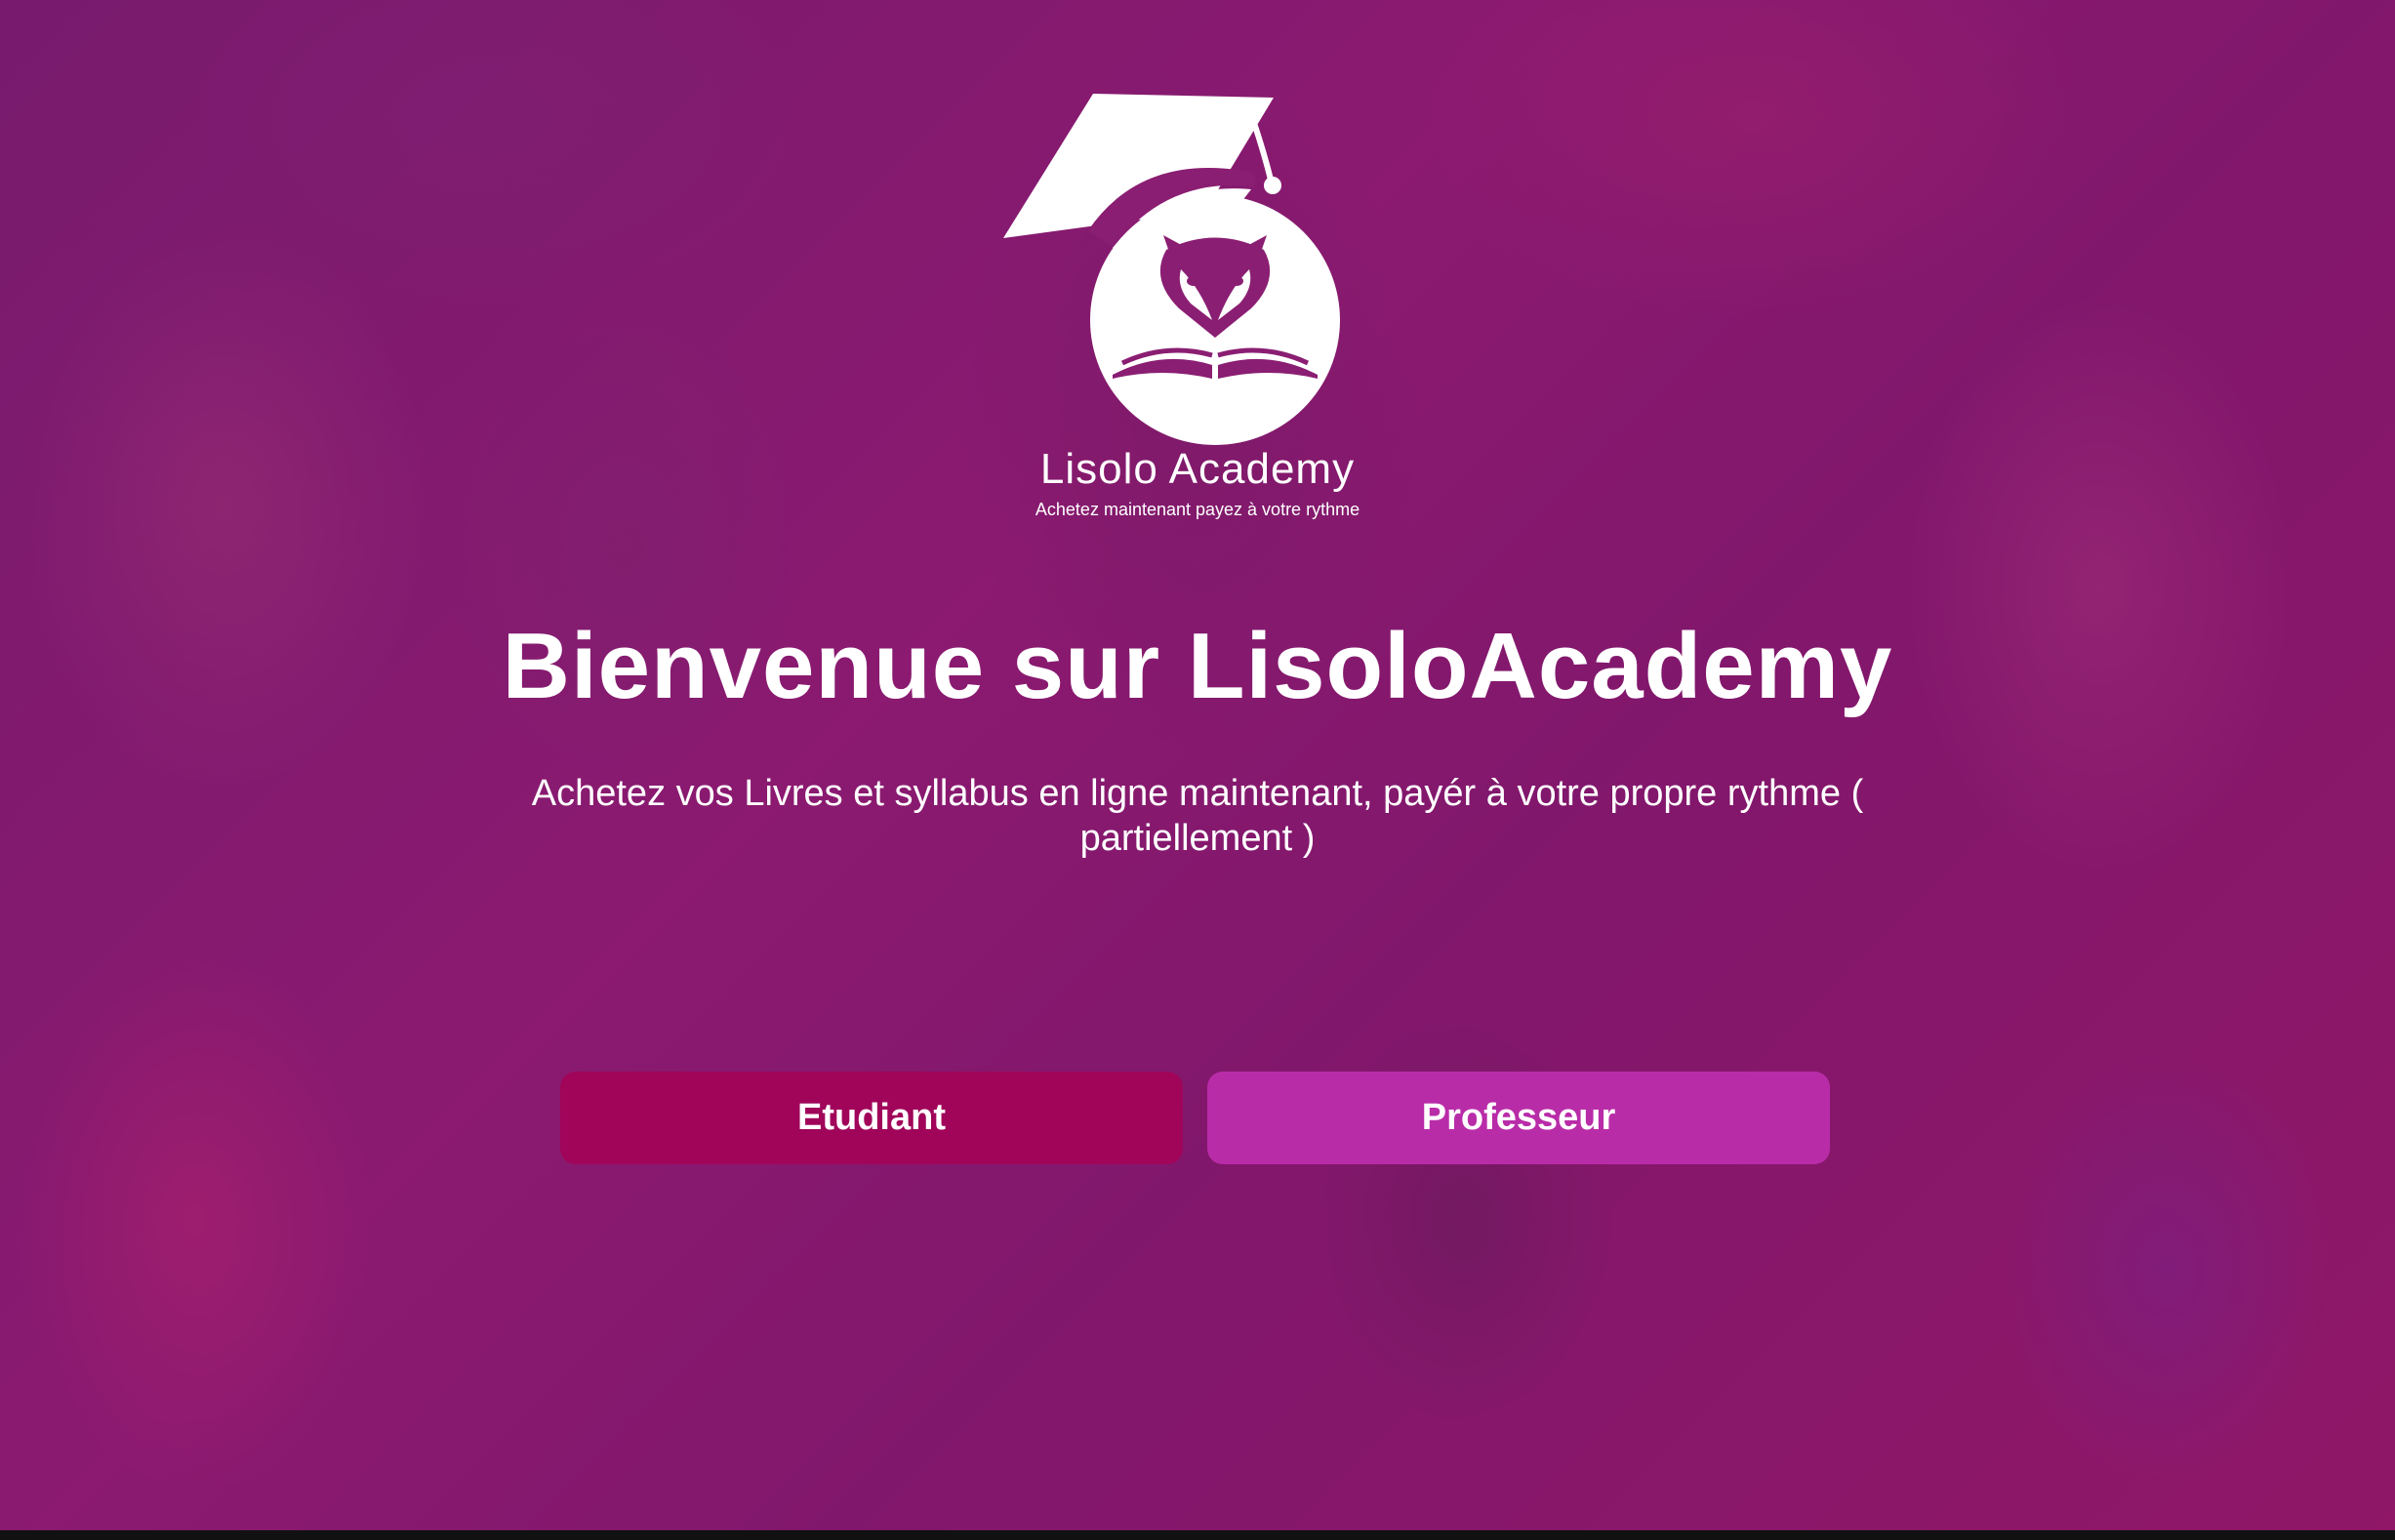 This screenshot has height=1540, width=2395. Describe the element at coordinates (1197, 666) in the screenshot. I see `page-title: Bienvenue sur LisoloAcademy` at that location.